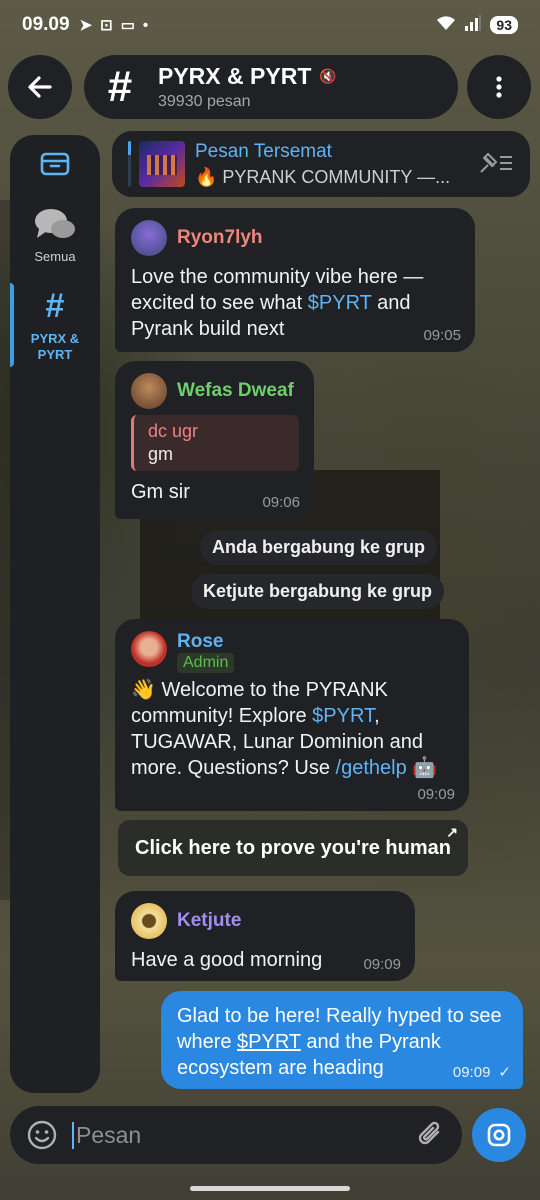 This screenshot has width=540, height=1200. Describe the element at coordinates (281, 502) in the screenshot. I see `message-time: 09:06` at that location.